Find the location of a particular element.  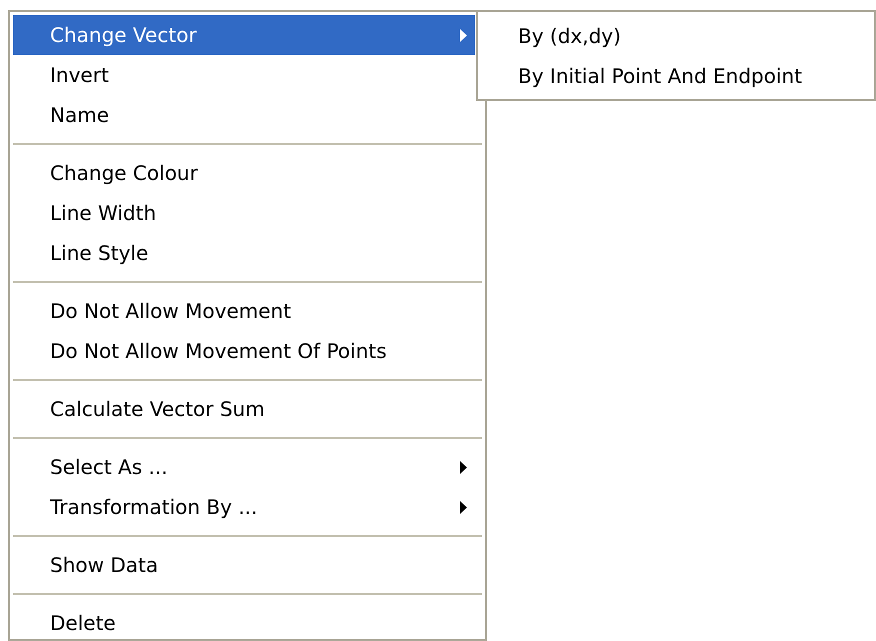

menu-item: Show Data is located at coordinates (244, 565).